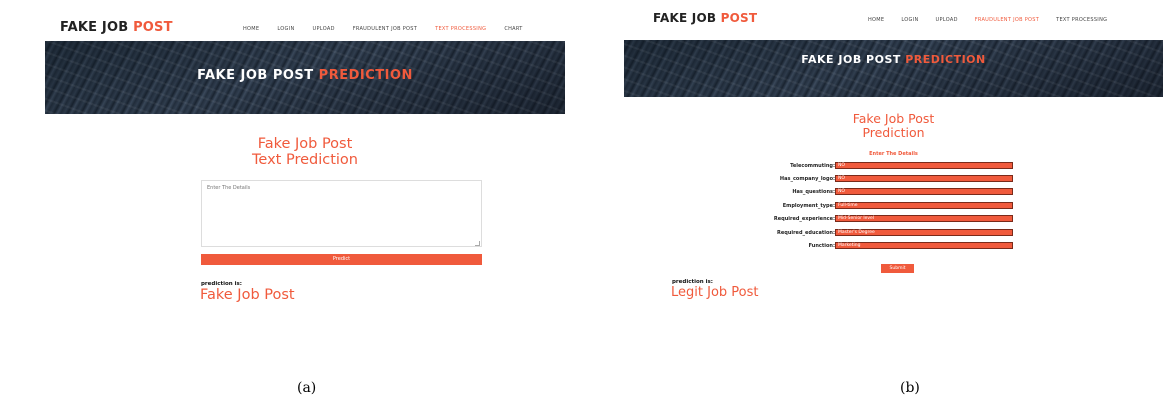  What do you see at coordinates (341, 259) in the screenshot?
I see `predict-button: Predict` at bounding box center [341, 259].